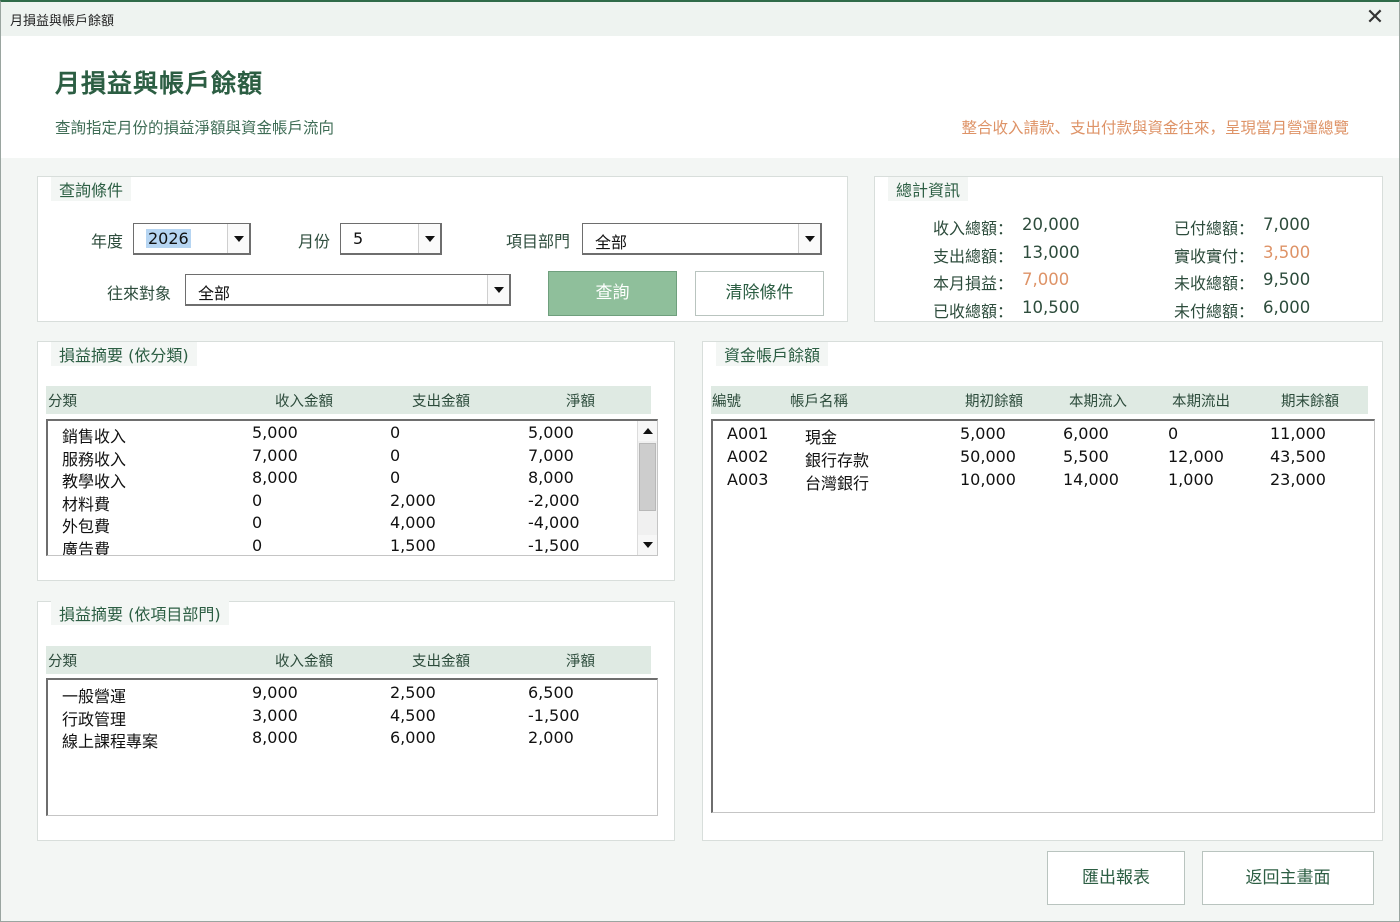 This screenshot has width=1400, height=922. What do you see at coordinates (1051, 224) in the screenshot?
I see `income-total-value: 20,000` at bounding box center [1051, 224].